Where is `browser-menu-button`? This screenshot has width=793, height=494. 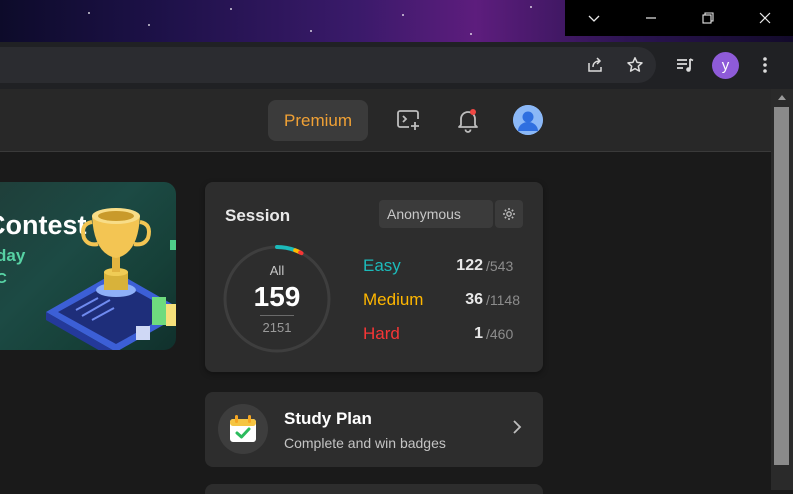 browser-menu-button is located at coordinates (765, 65).